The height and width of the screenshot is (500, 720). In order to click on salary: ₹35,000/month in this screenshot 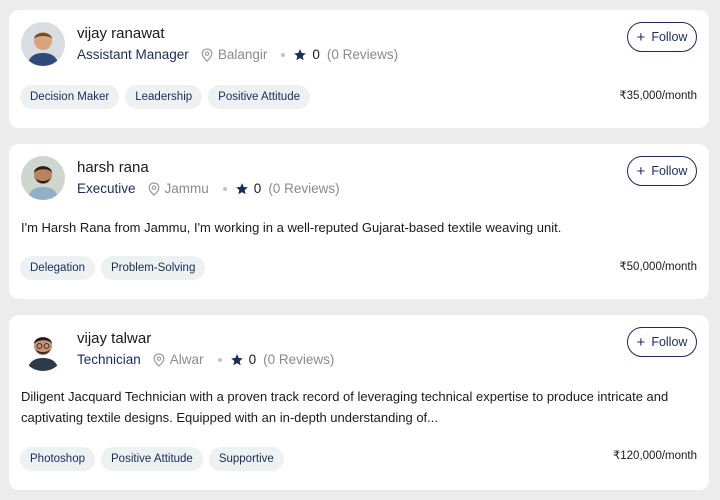, I will do `click(658, 96)`.